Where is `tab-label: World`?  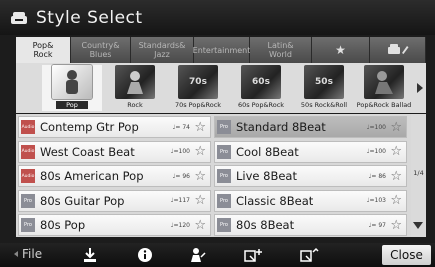 tab-label: World is located at coordinates (280, 54).